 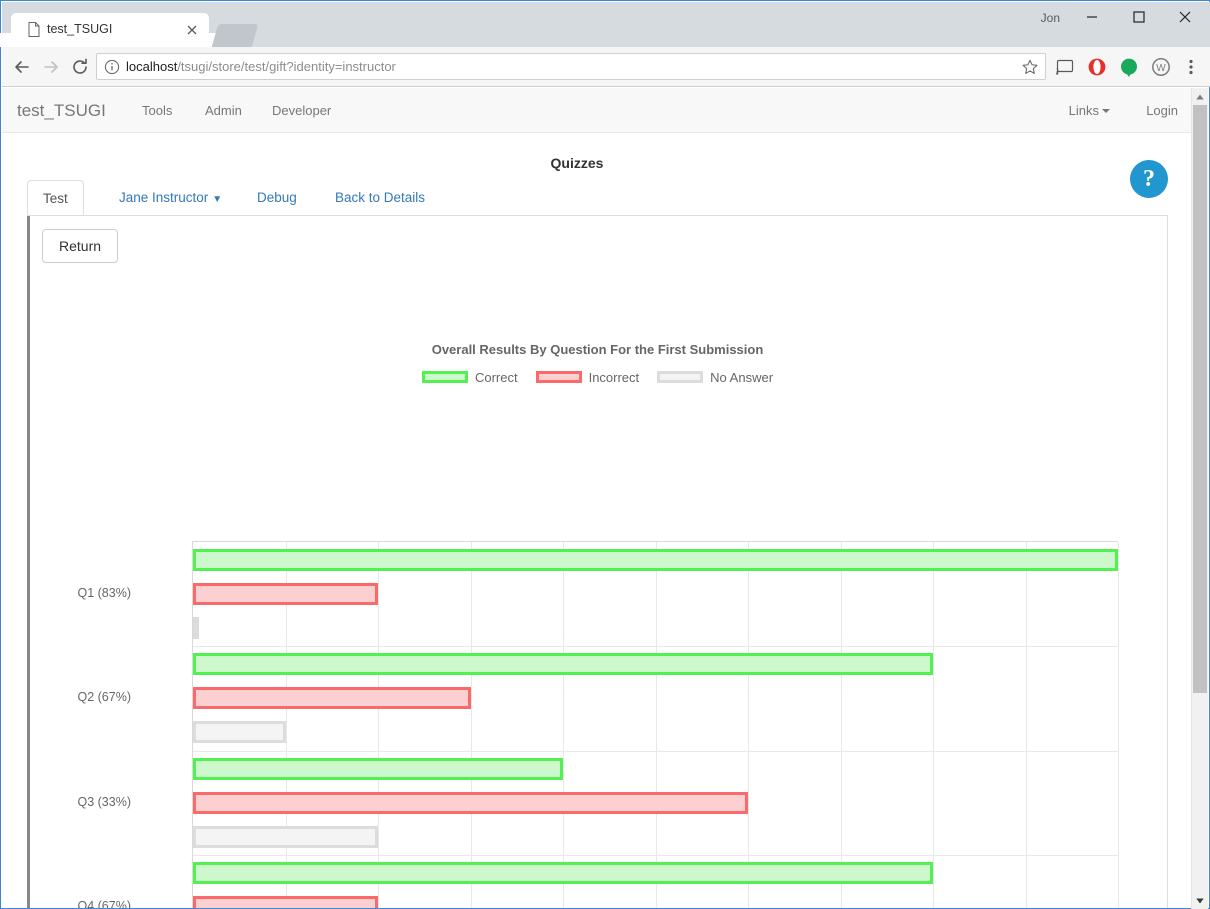 What do you see at coordinates (104, 593) in the screenshot?
I see `chart-category-label: Q1 (83%)` at bounding box center [104, 593].